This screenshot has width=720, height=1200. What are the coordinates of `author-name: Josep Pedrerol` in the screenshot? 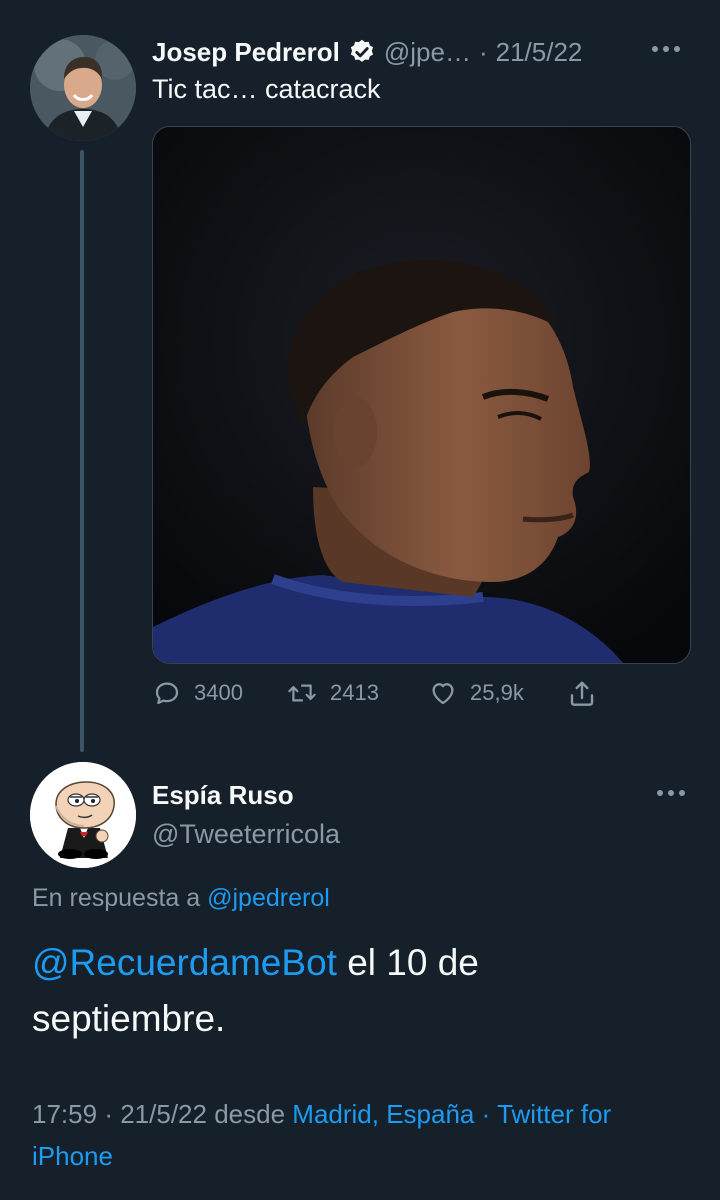 It's located at (246, 52).